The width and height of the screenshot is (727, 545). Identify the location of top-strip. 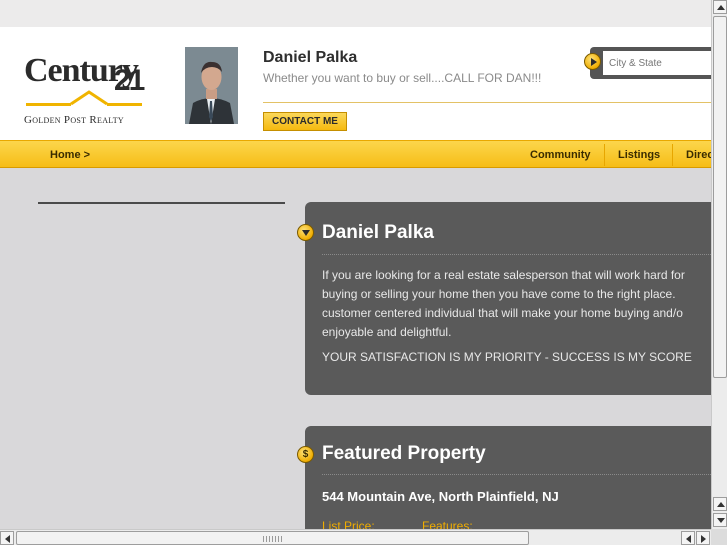
(355, 13).